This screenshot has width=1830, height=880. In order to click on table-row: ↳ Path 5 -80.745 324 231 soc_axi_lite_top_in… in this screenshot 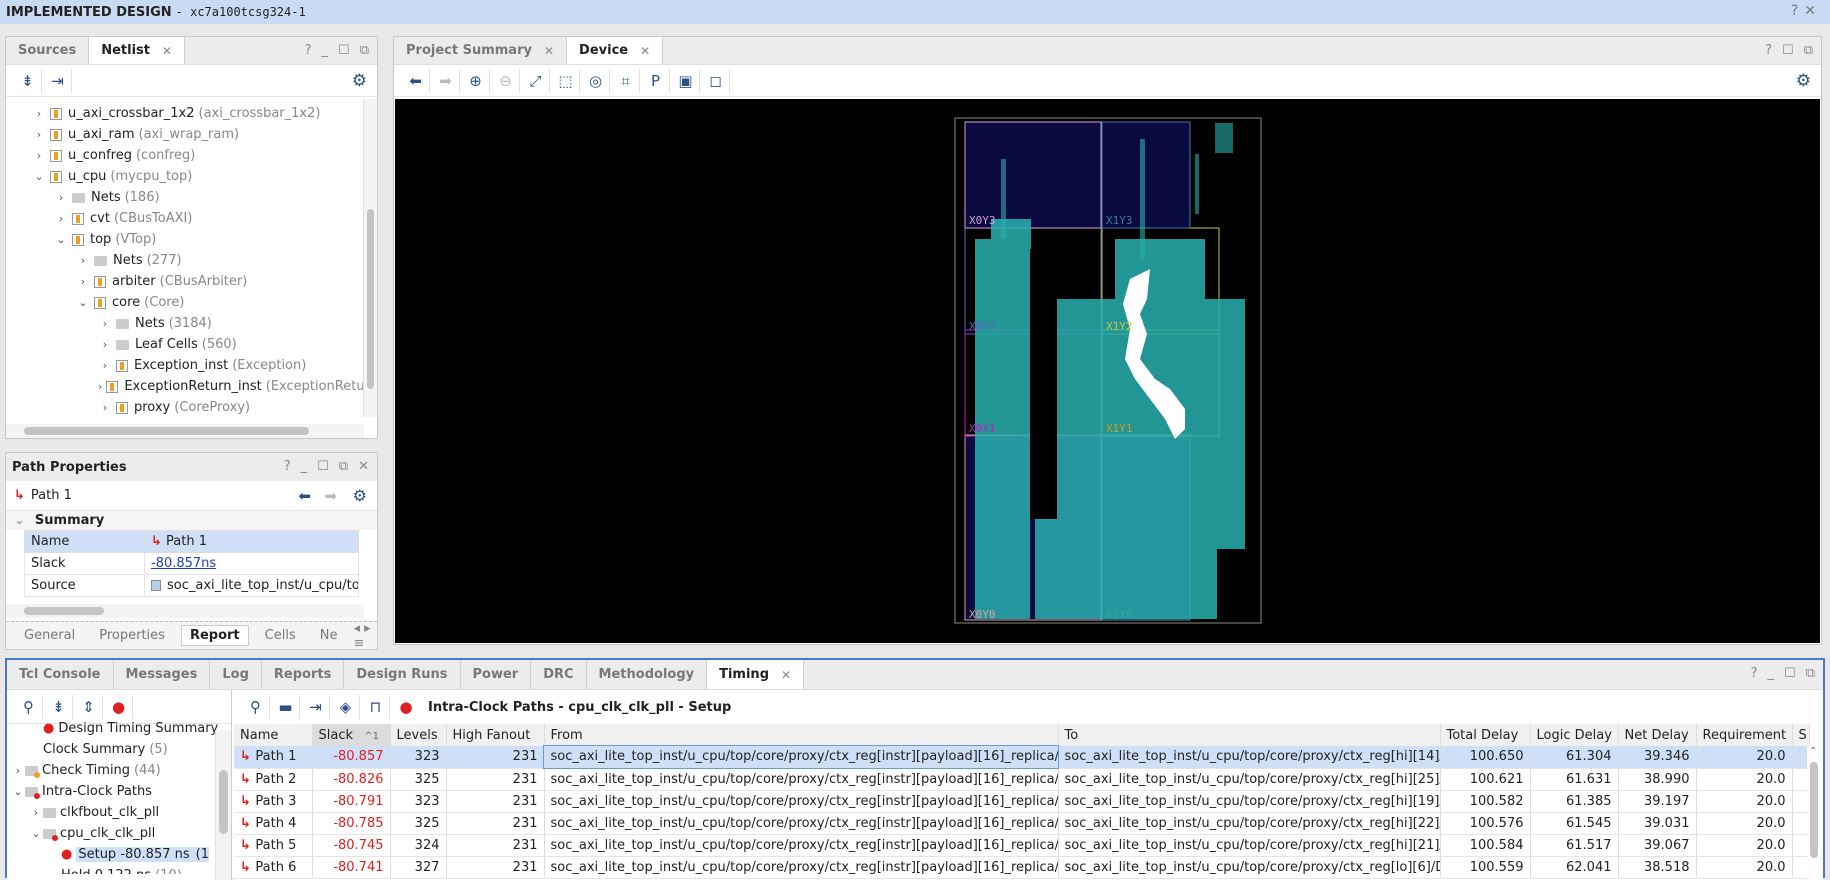, I will do `click(1022, 845)`.